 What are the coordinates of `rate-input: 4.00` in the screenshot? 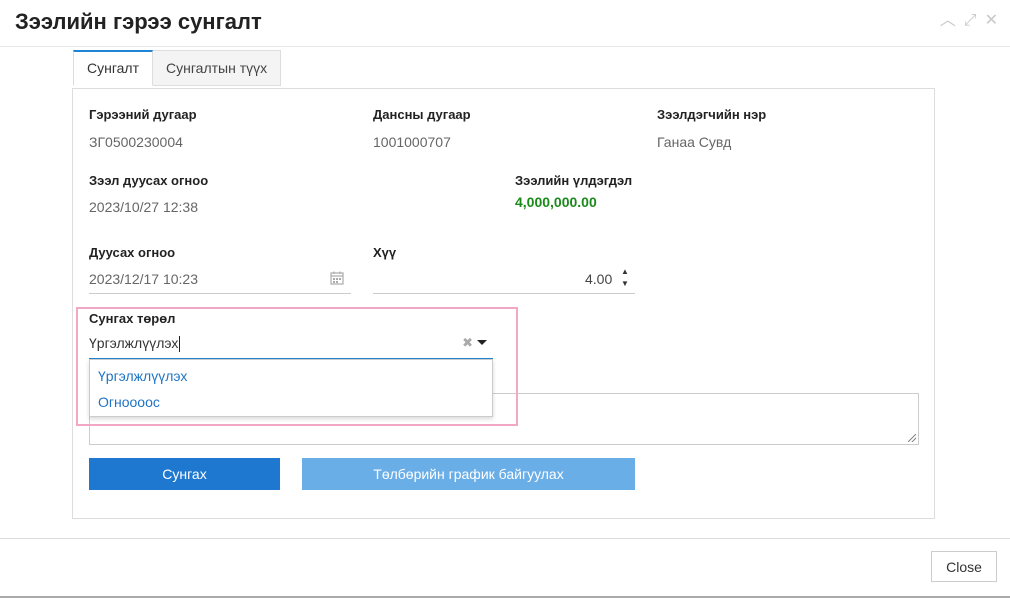 It's located at (598, 279).